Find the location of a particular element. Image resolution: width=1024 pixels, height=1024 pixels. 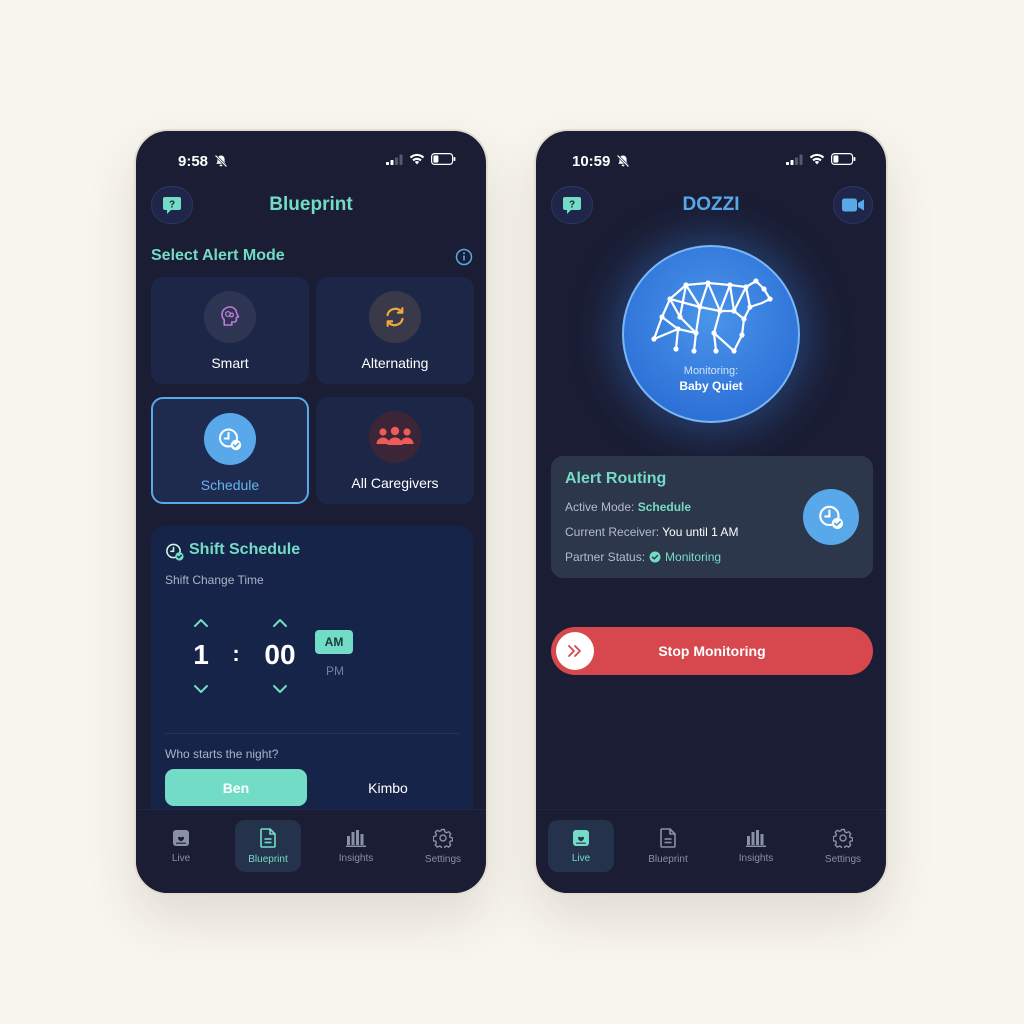

minute-value: 00 is located at coordinates (280, 655).